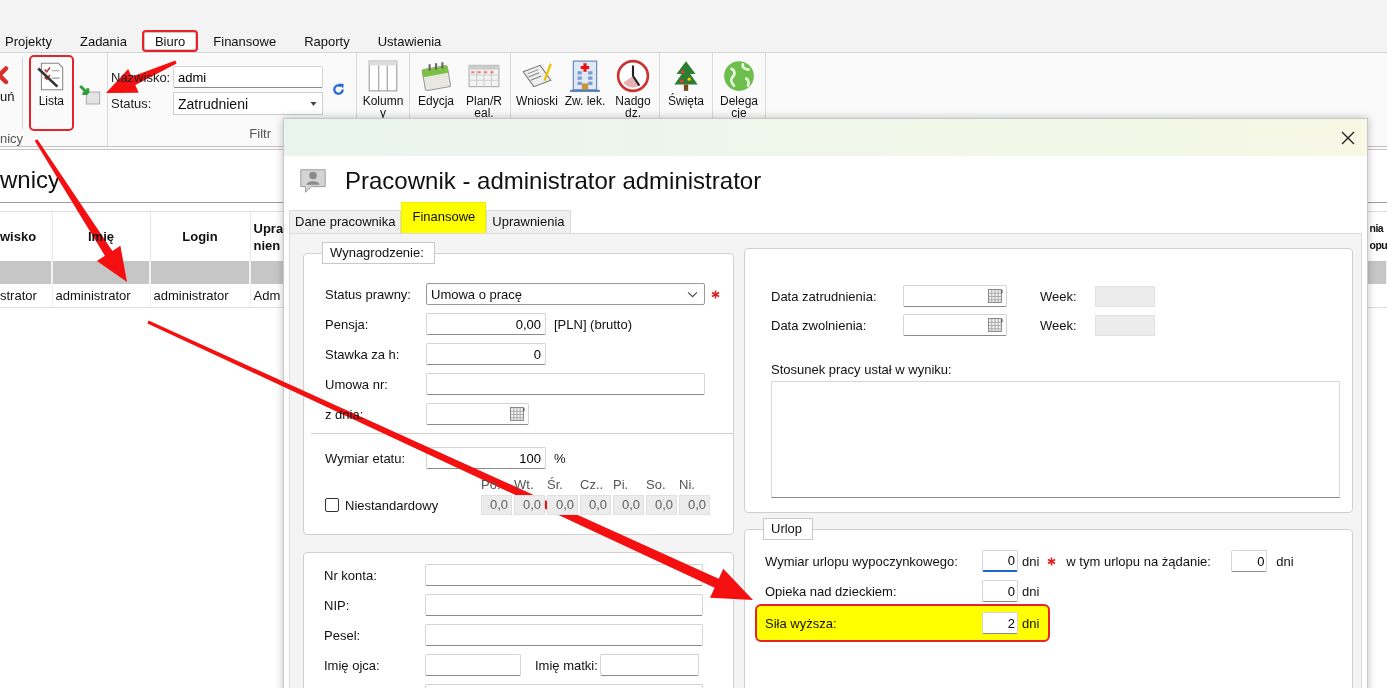  I want to click on unit-label: [PLN] (brutto), so click(593, 324).